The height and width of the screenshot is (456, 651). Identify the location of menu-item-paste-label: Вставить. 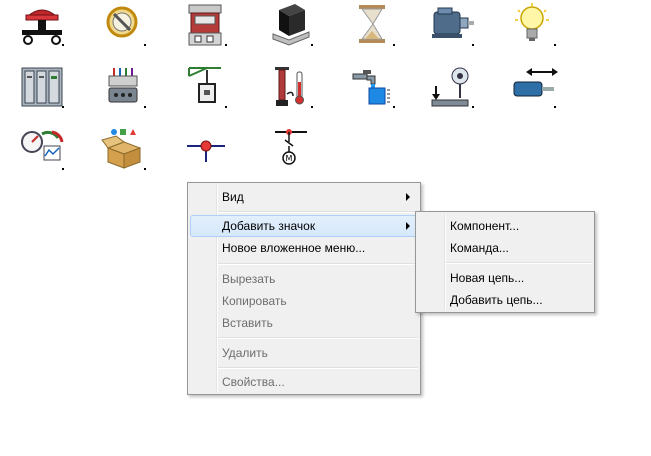
(247, 323).